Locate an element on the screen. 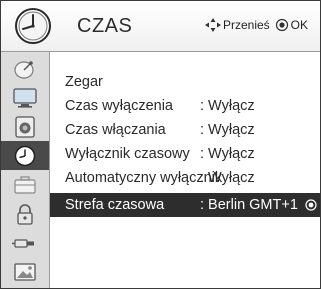  sidebar-item-input is located at coordinates (25, 242).